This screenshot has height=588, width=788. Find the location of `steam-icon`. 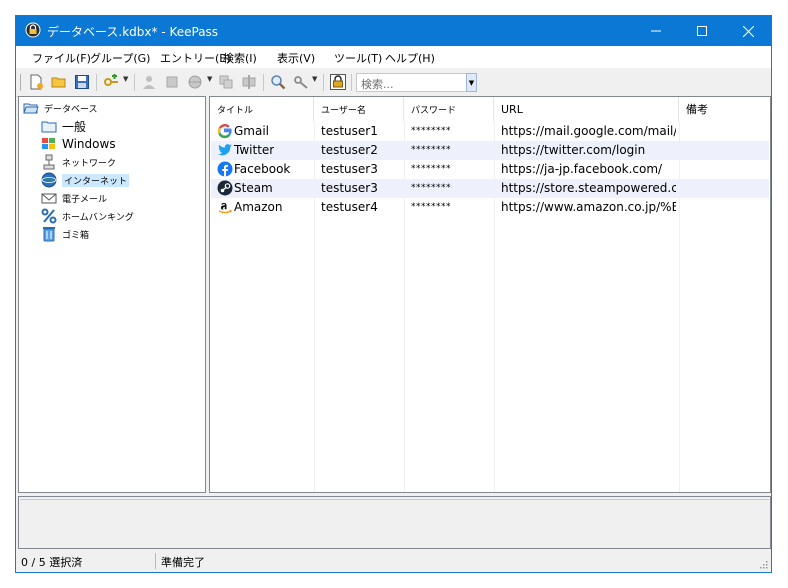

steam-icon is located at coordinates (225, 188).